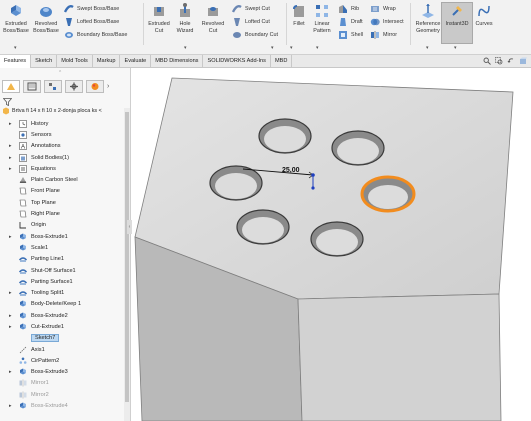  I want to click on tree-item-axis1: Axis1, so click(62, 349).